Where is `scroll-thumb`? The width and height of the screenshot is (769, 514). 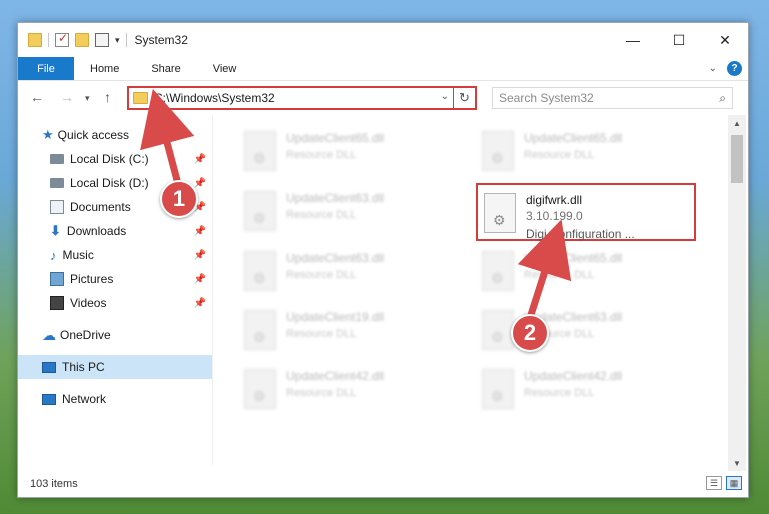 scroll-thumb is located at coordinates (737, 159).